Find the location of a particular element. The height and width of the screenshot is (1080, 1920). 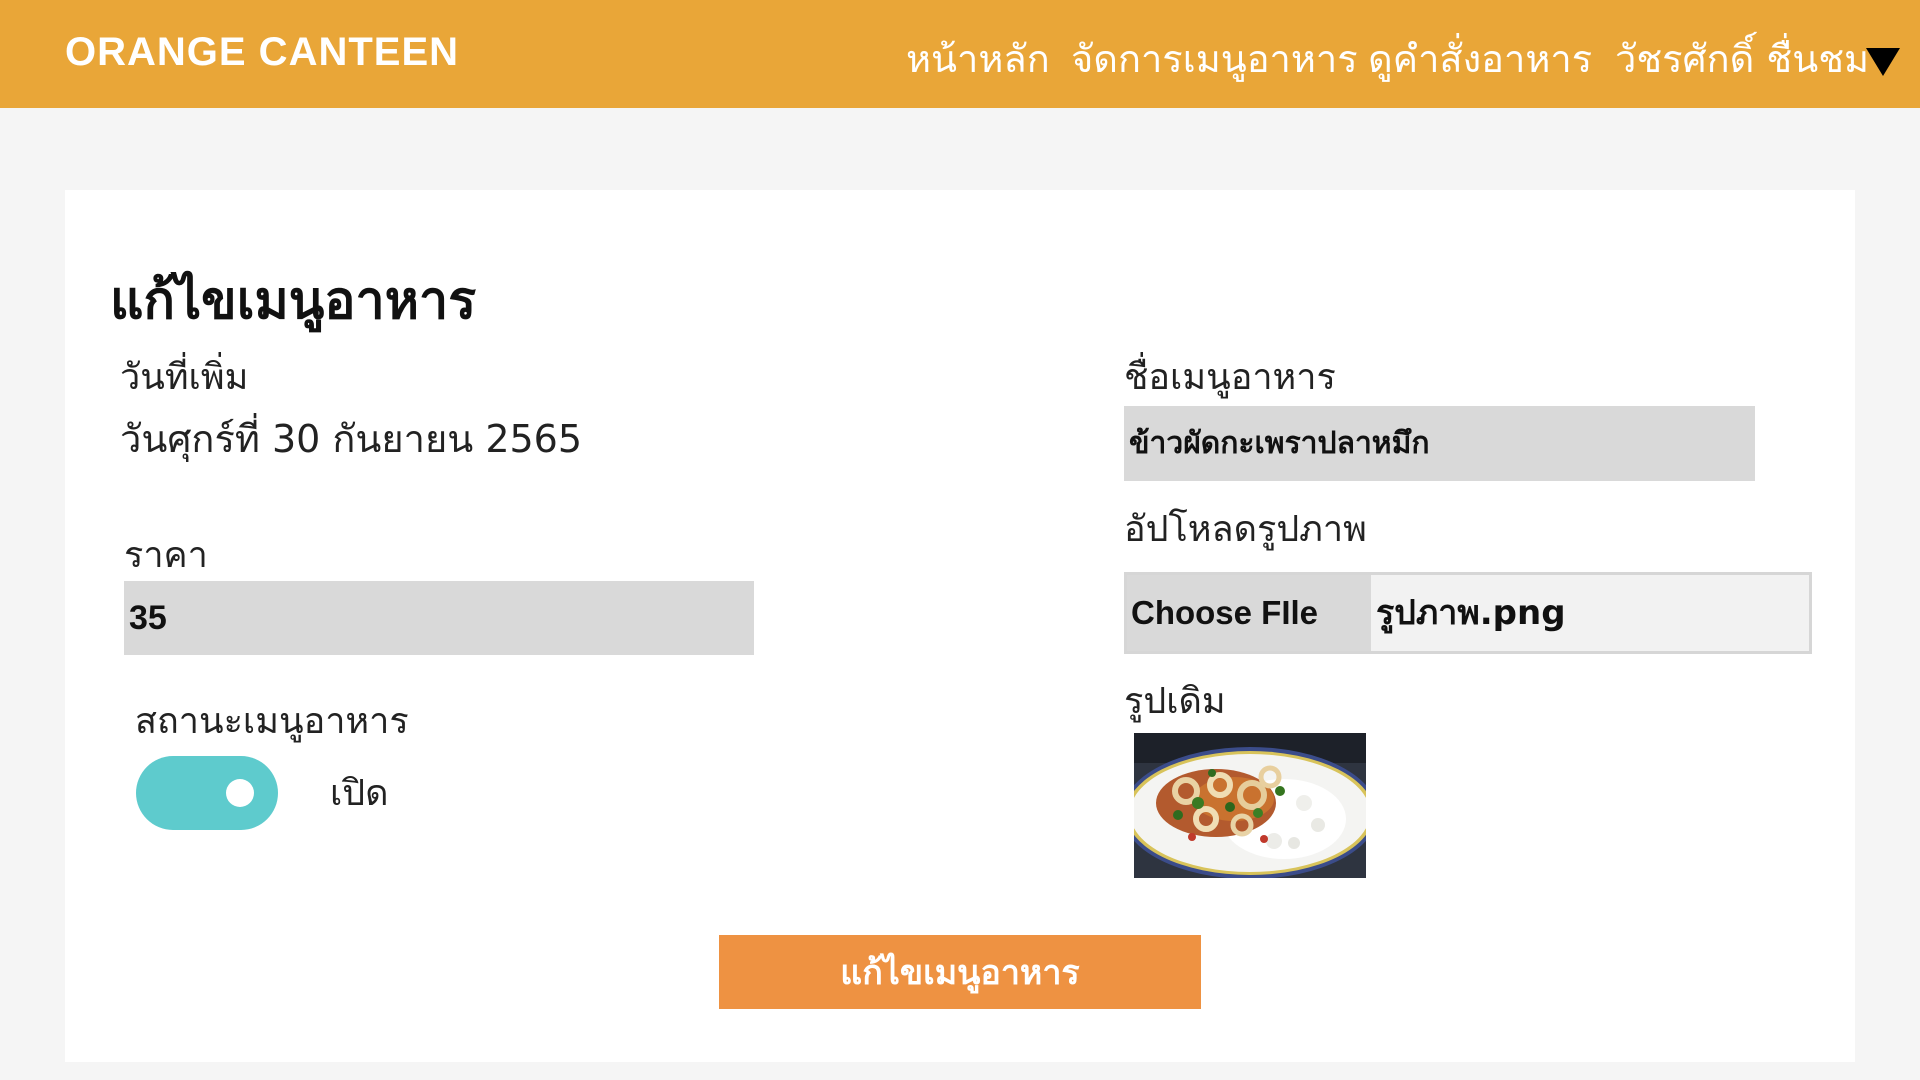

menu-name-label: ชื่อเมนูอาหาร is located at coordinates (1230, 377).